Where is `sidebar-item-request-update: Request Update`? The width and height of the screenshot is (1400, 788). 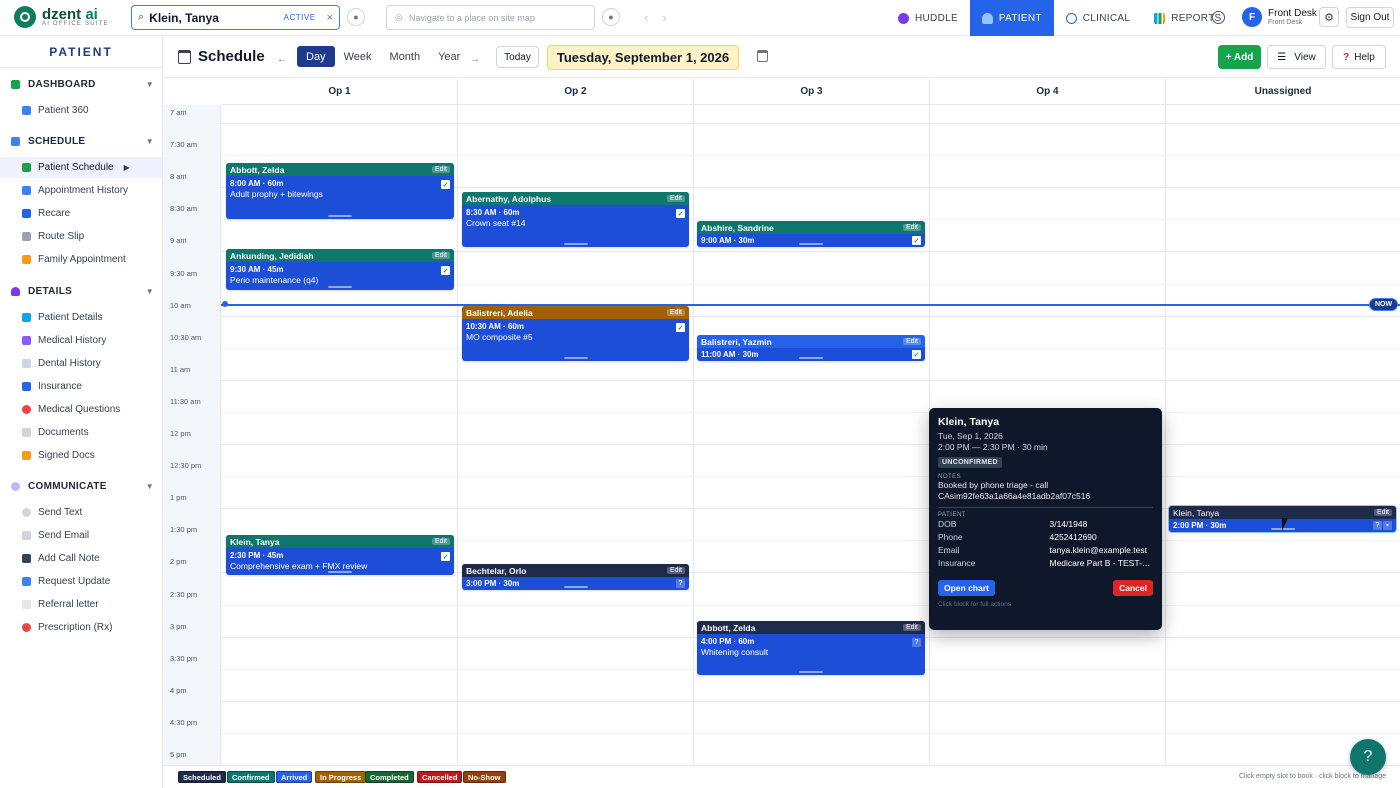 sidebar-item-request-update: Request Update is located at coordinates (81, 581).